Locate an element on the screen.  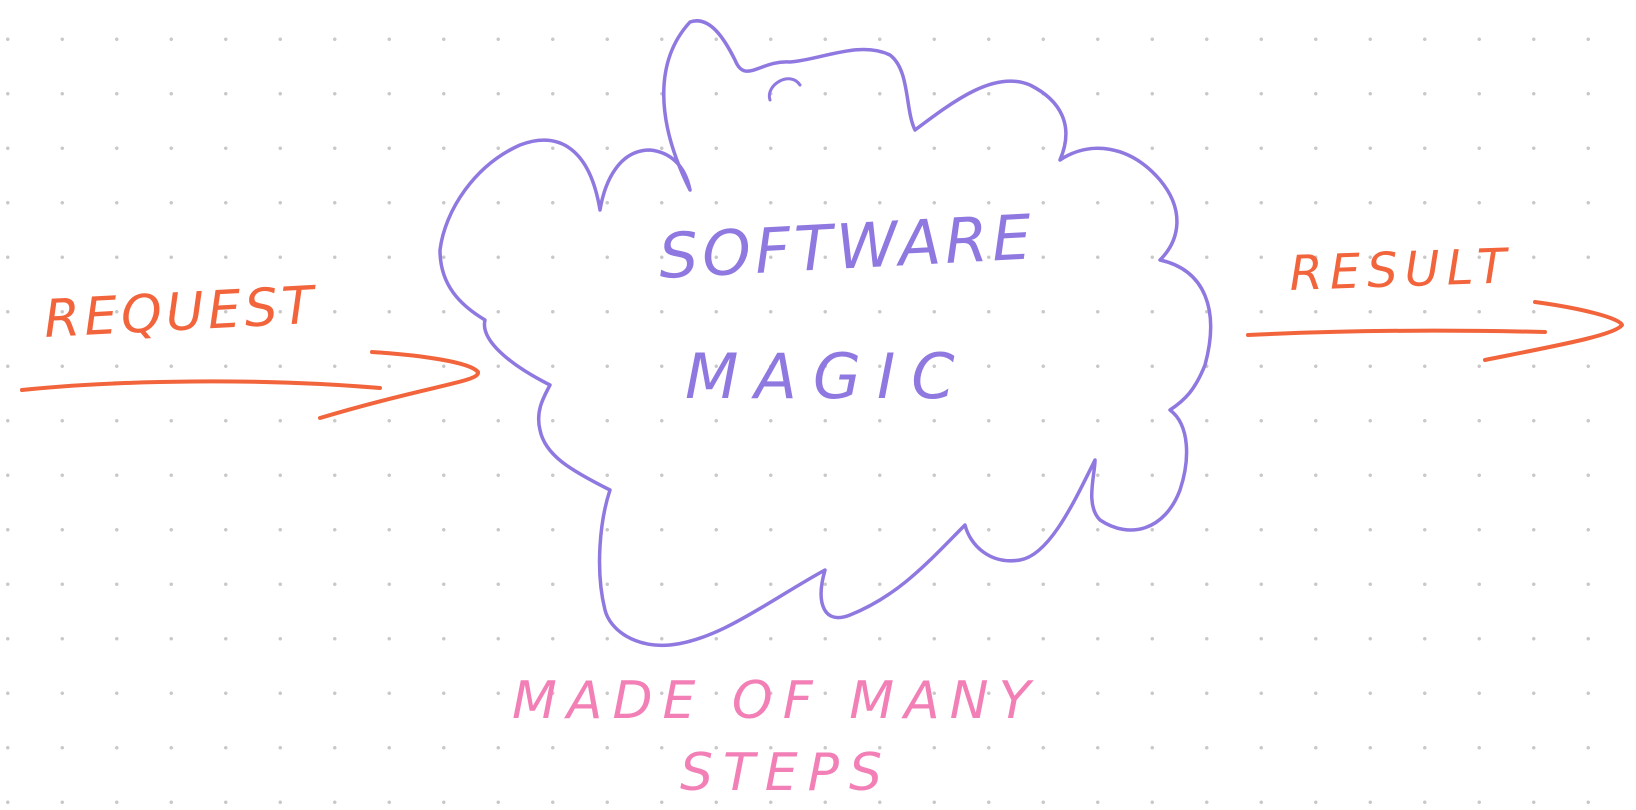
cloud-inner-curl is located at coordinates (784, 89).